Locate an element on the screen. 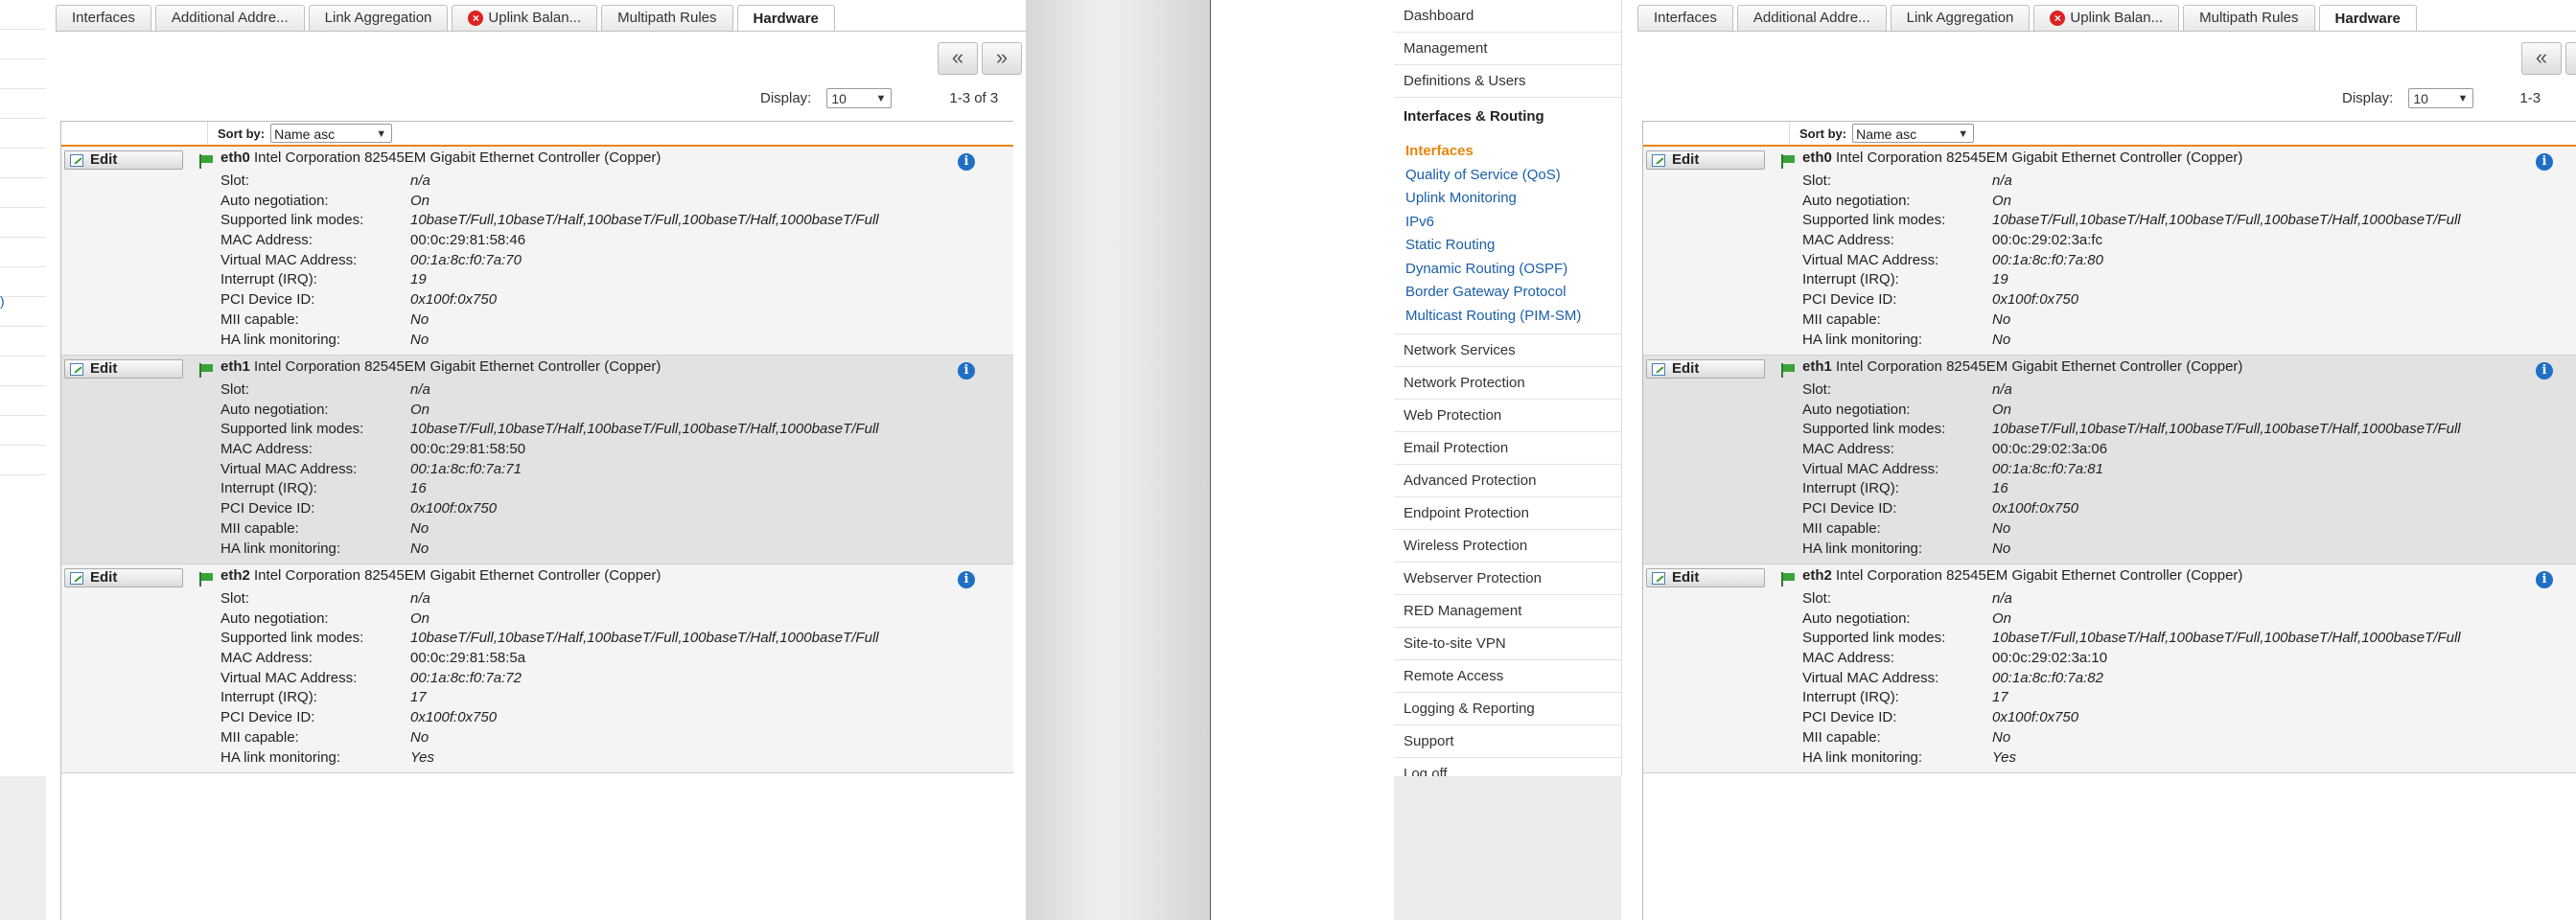  property-label: PCI Device ID: is located at coordinates (268, 717).